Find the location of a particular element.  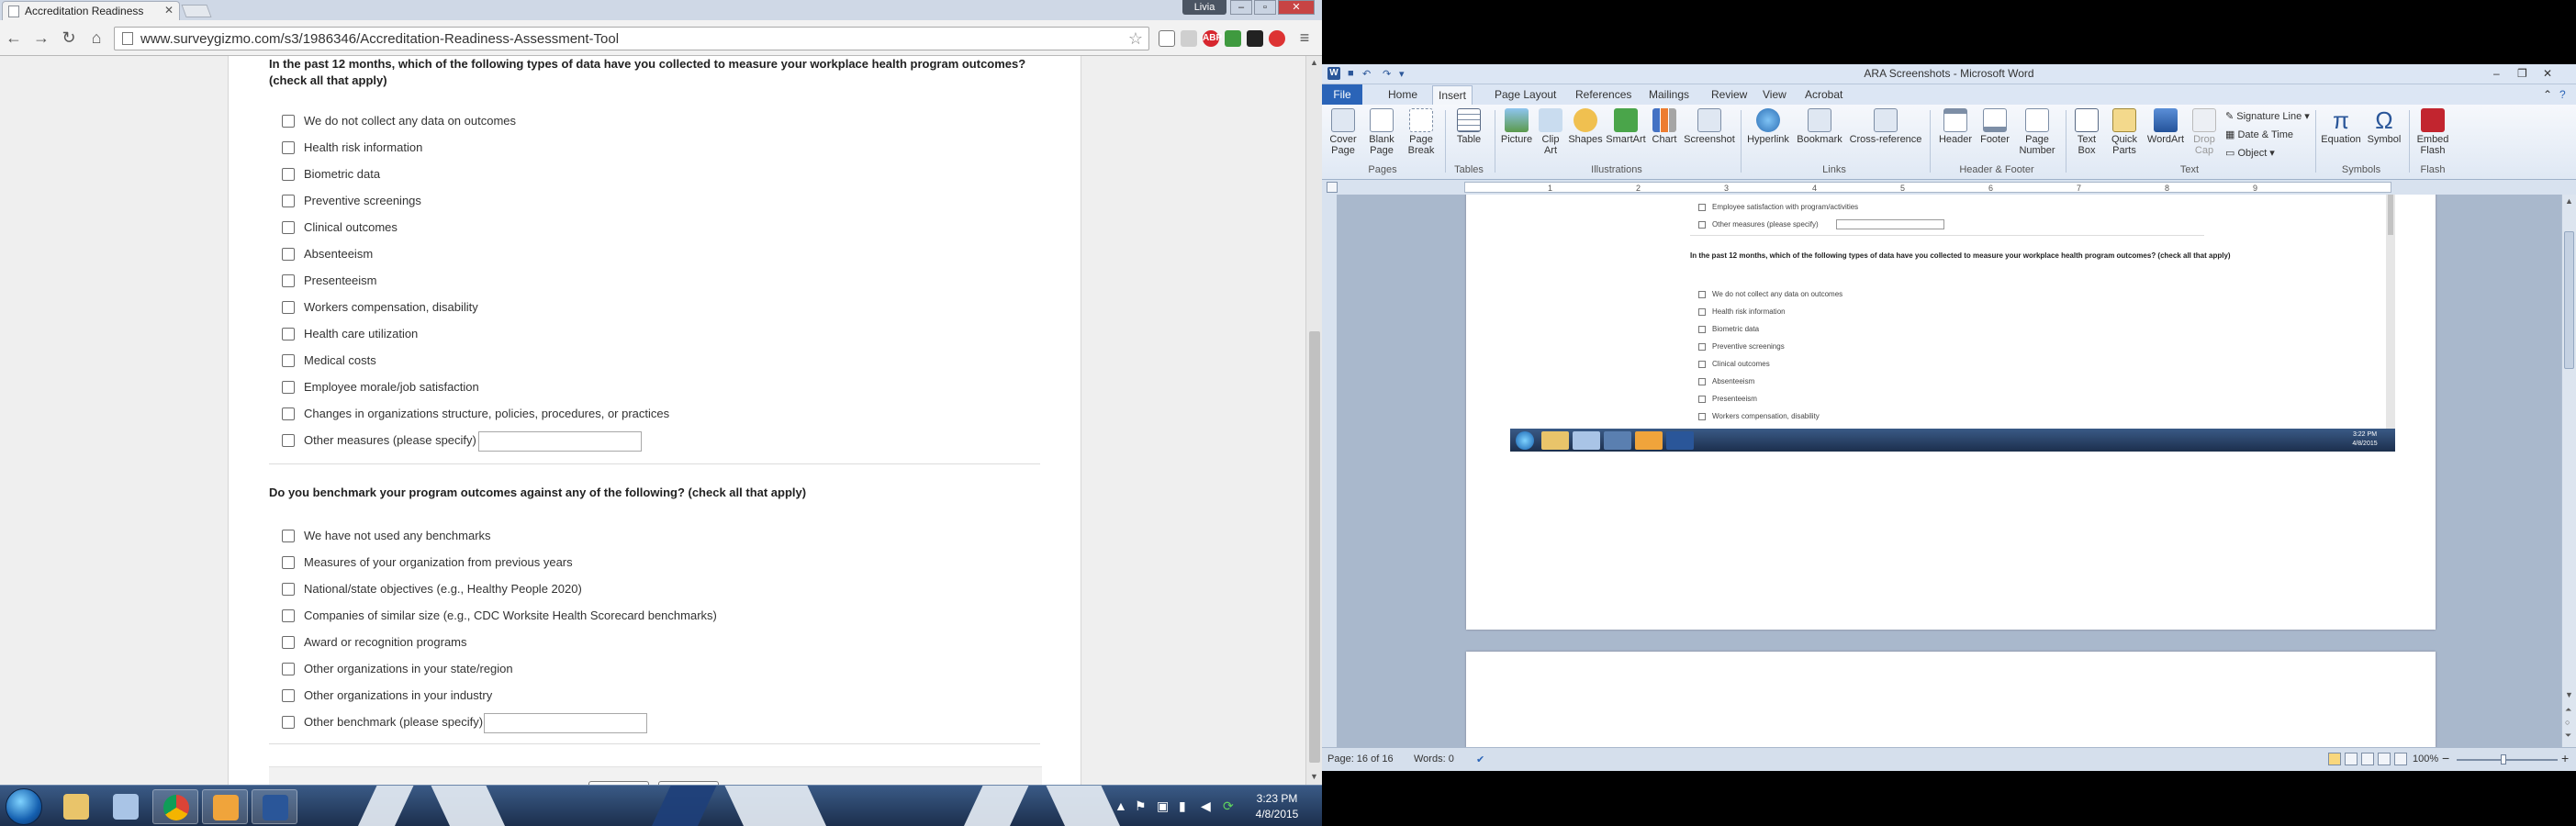

device-icon: ▣ is located at coordinates (1163, 806).